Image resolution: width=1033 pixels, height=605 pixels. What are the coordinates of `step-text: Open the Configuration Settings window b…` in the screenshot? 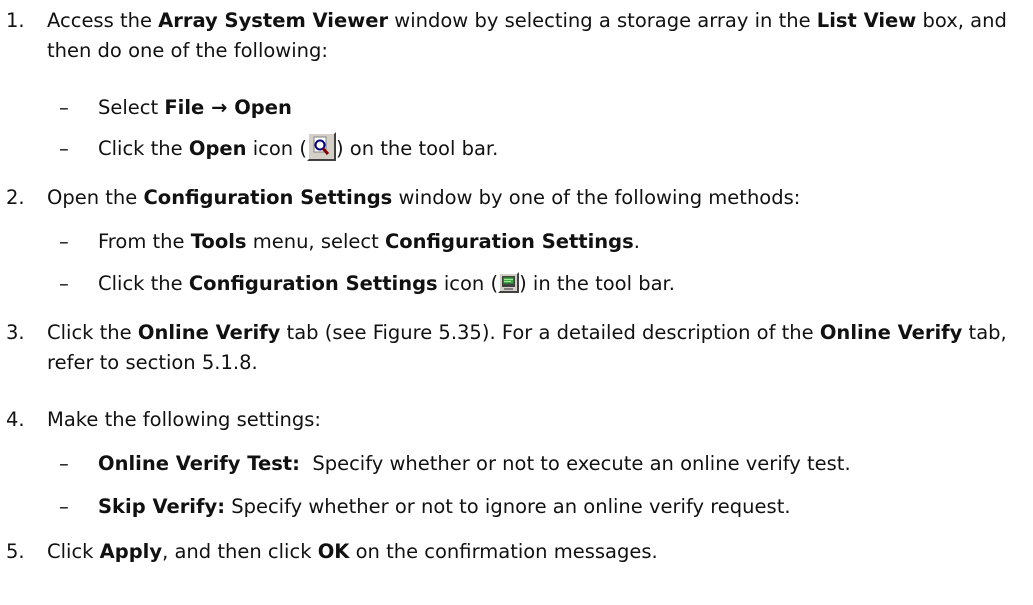 It's located at (424, 197).